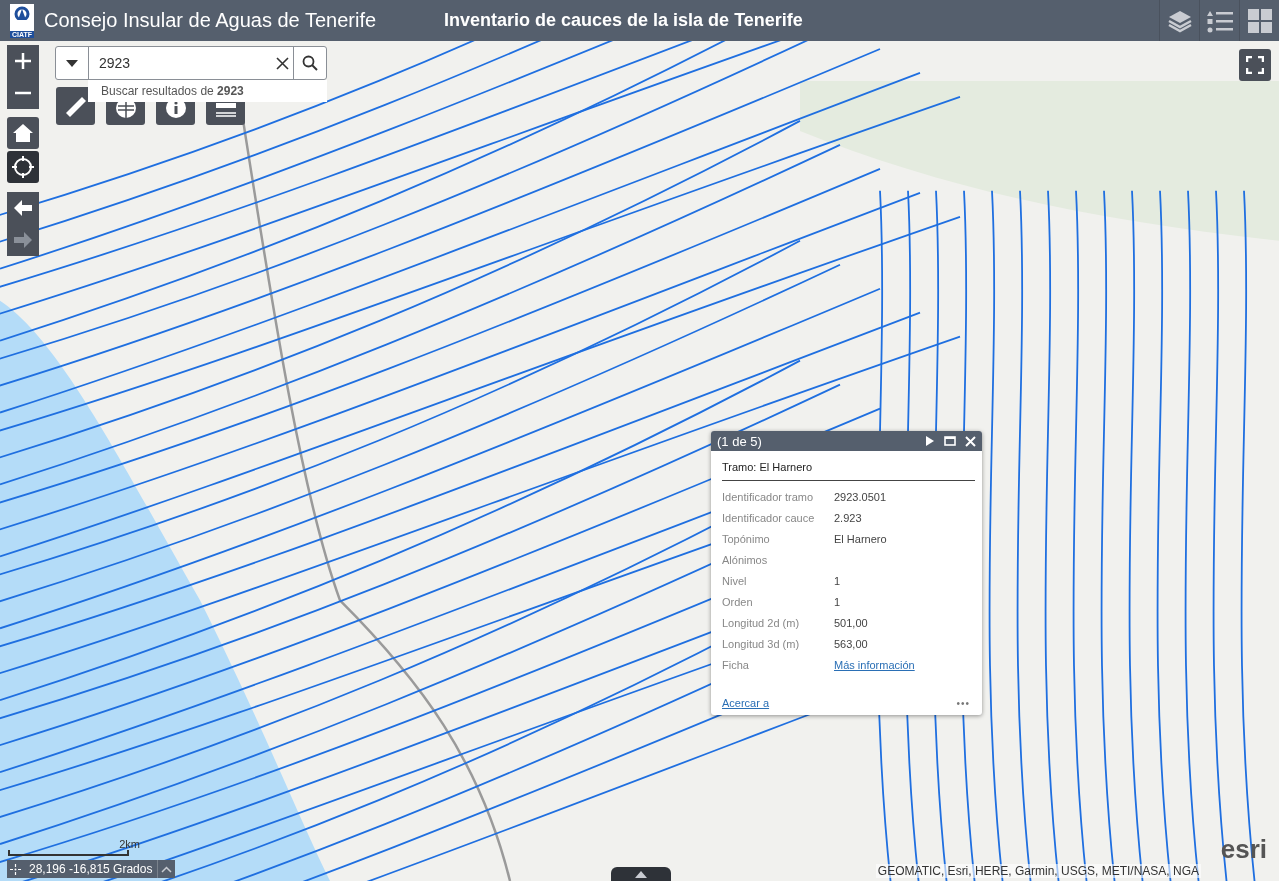 Image resolution: width=1279 pixels, height=881 pixels. What do you see at coordinates (851, 643) in the screenshot?
I see `field-value: 563,00` at bounding box center [851, 643].